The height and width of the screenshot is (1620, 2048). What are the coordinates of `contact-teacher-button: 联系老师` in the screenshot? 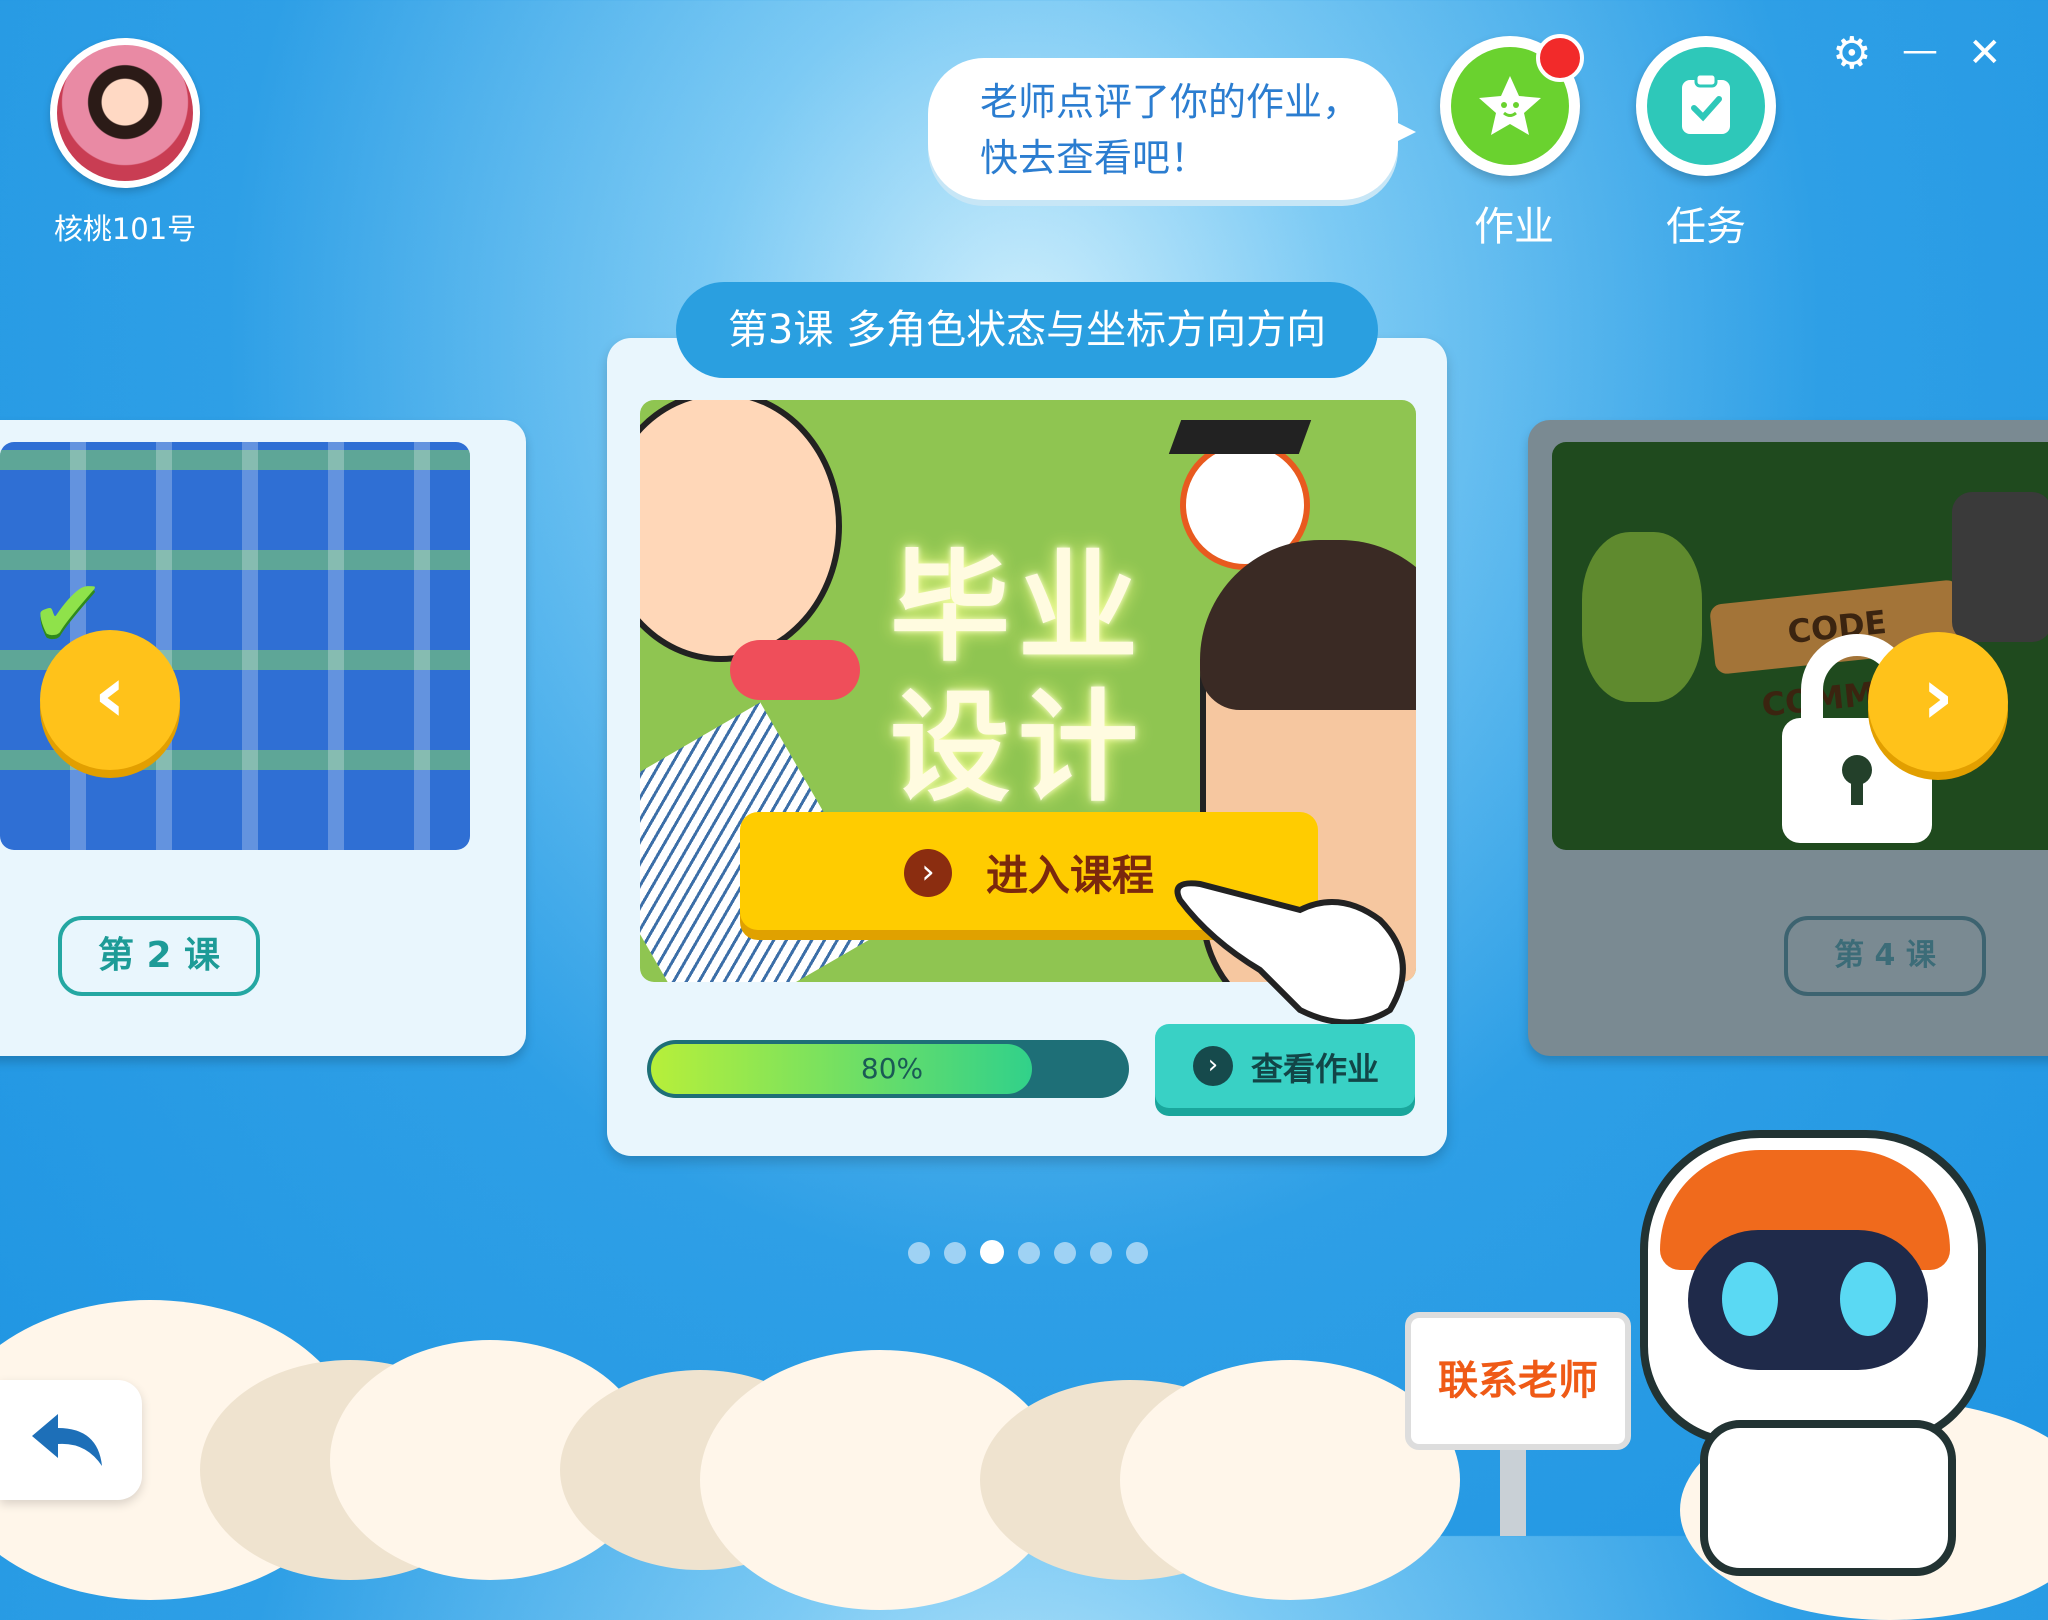 It's located at (1518, 1381).